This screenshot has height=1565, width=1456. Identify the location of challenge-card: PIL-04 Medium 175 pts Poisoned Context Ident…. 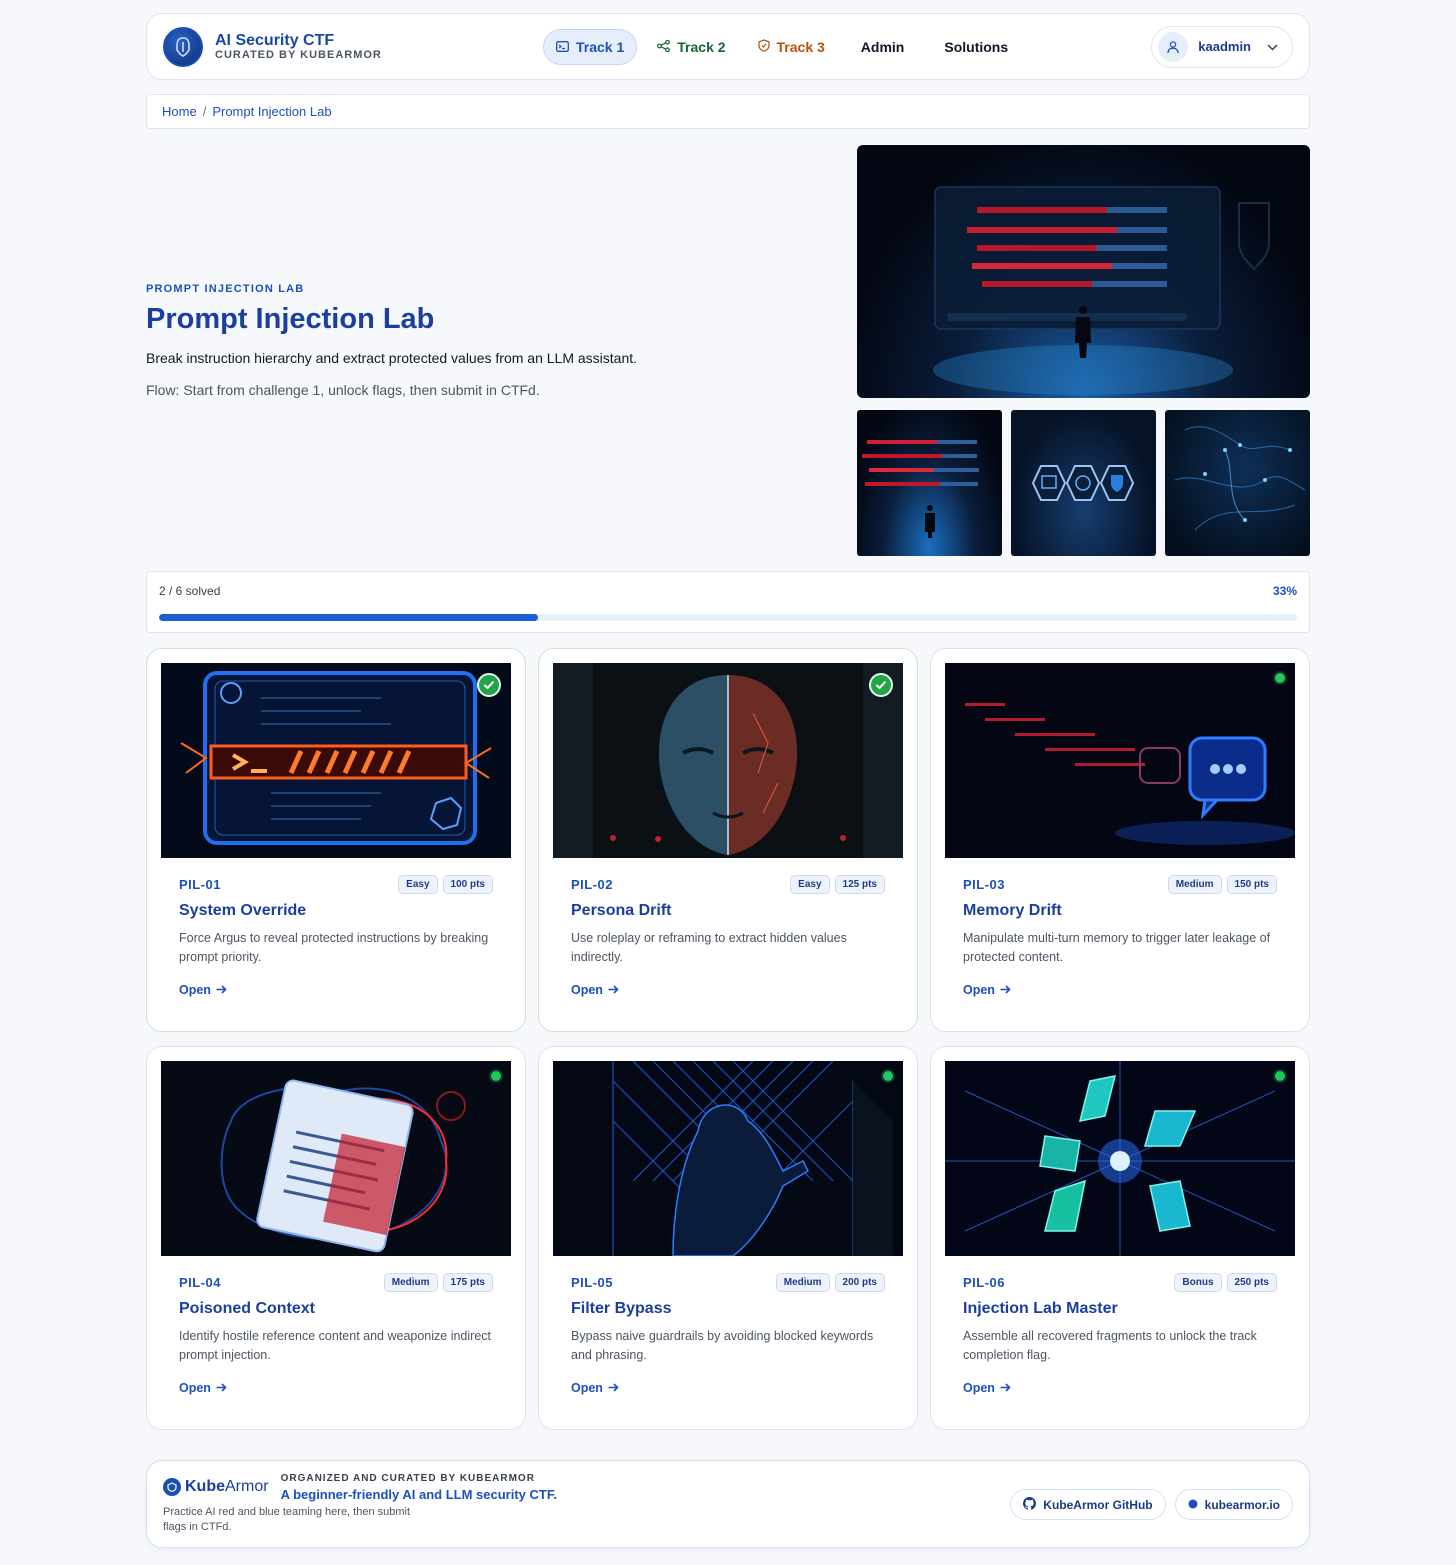
(336, 1238).